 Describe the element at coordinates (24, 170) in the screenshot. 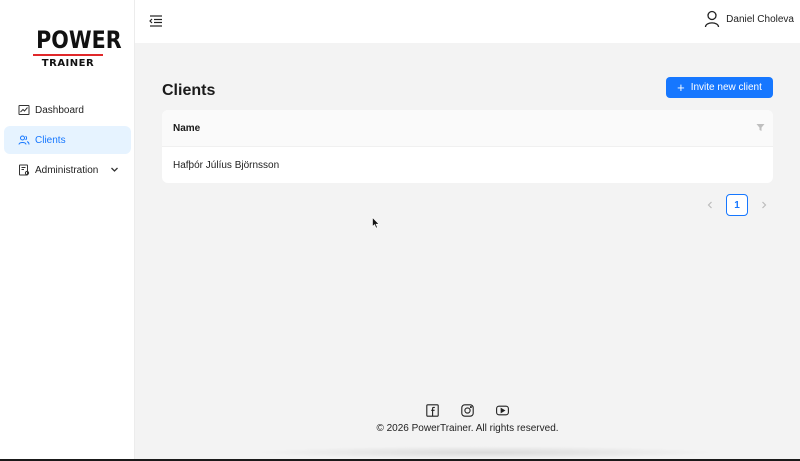

I see `admin-icon` at that location.